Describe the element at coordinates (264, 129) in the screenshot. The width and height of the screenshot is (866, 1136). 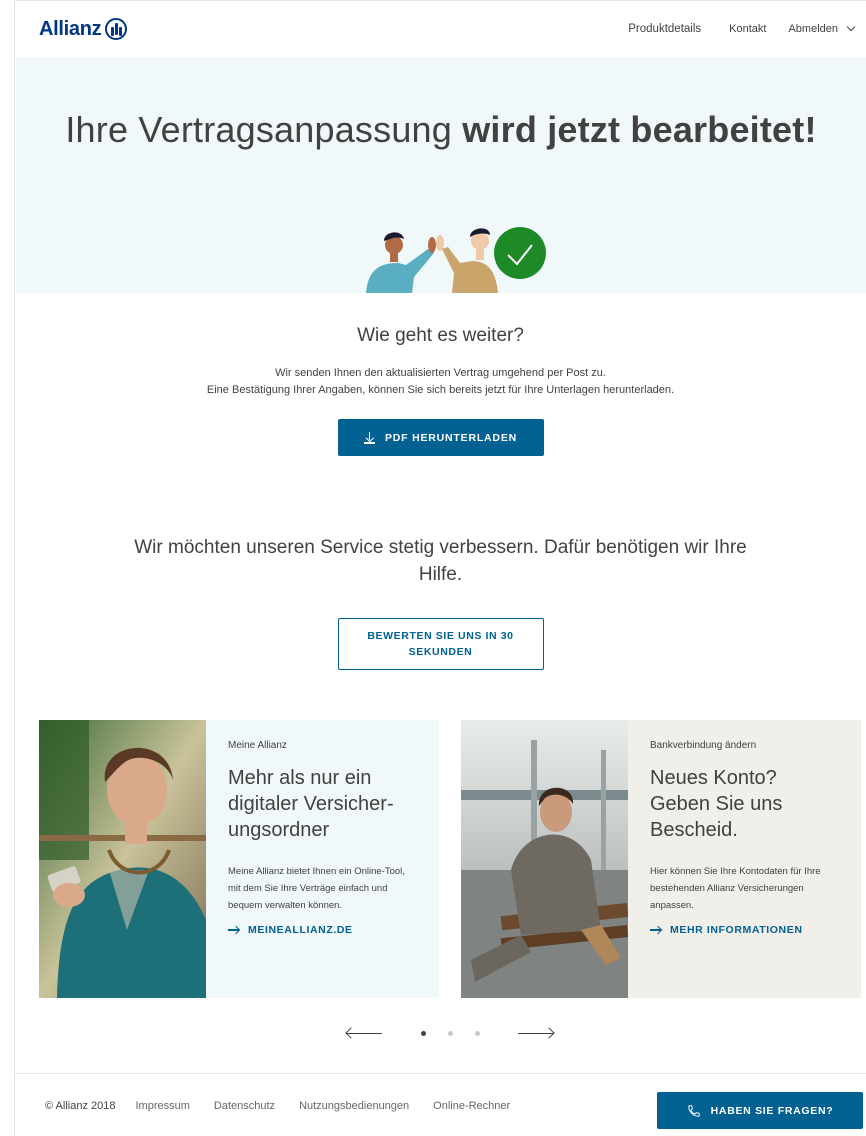
I see `page-title-light: Ihre Vertragsanpassung` at that location.